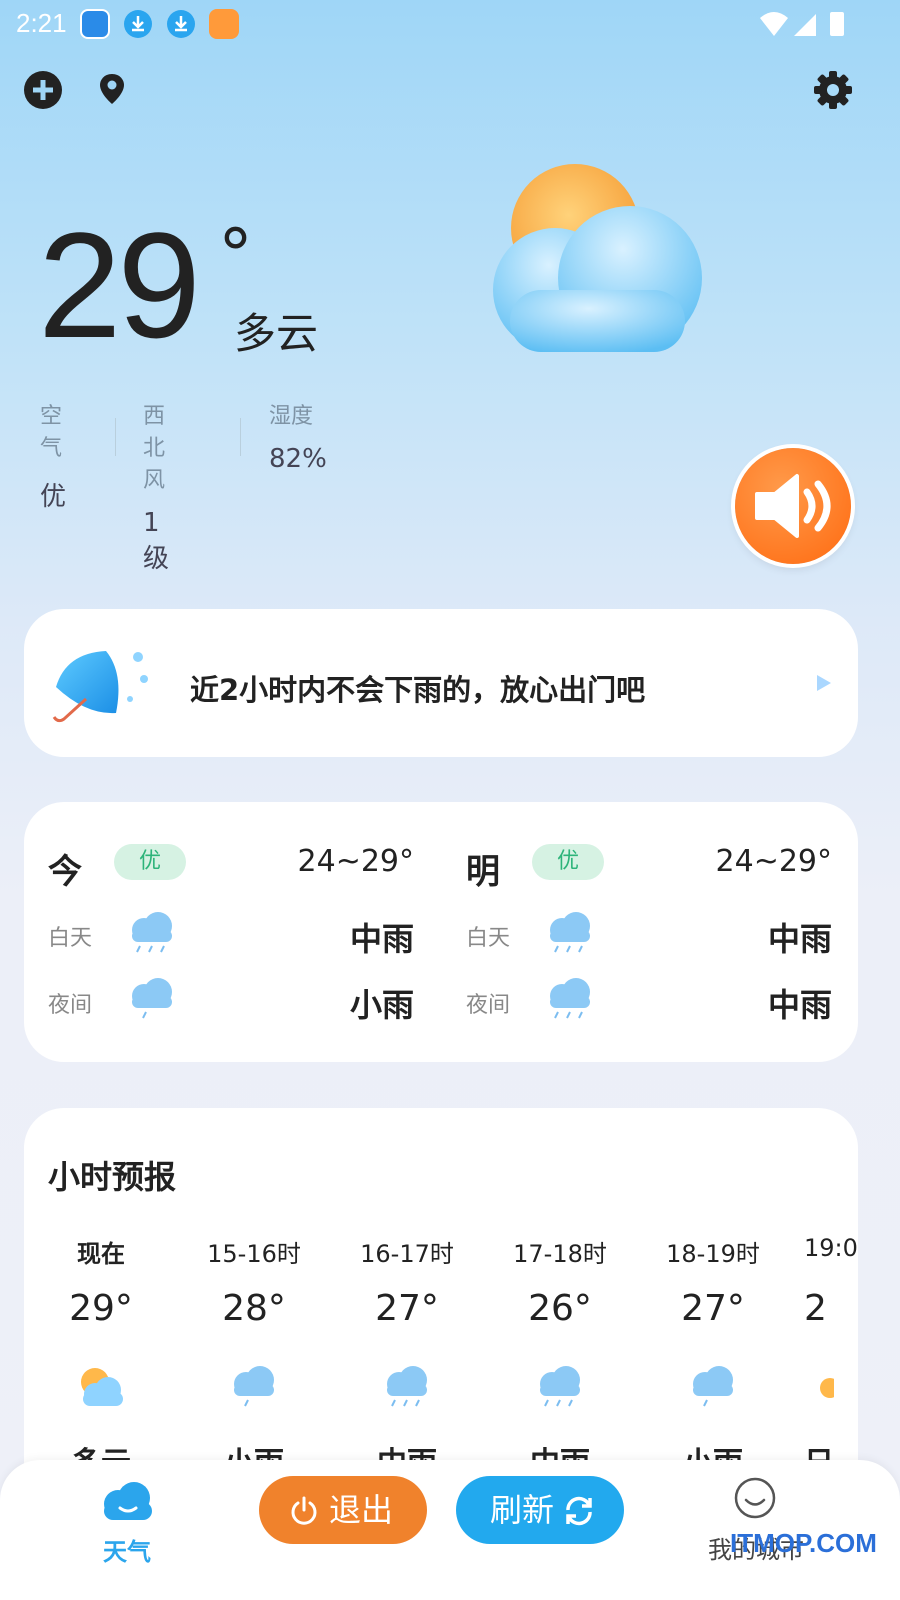 The image size is (900, 1600). Describe the element at coordinates (254, 1254) in the screenshot. I see `hour-time: 15-16时` at that location.